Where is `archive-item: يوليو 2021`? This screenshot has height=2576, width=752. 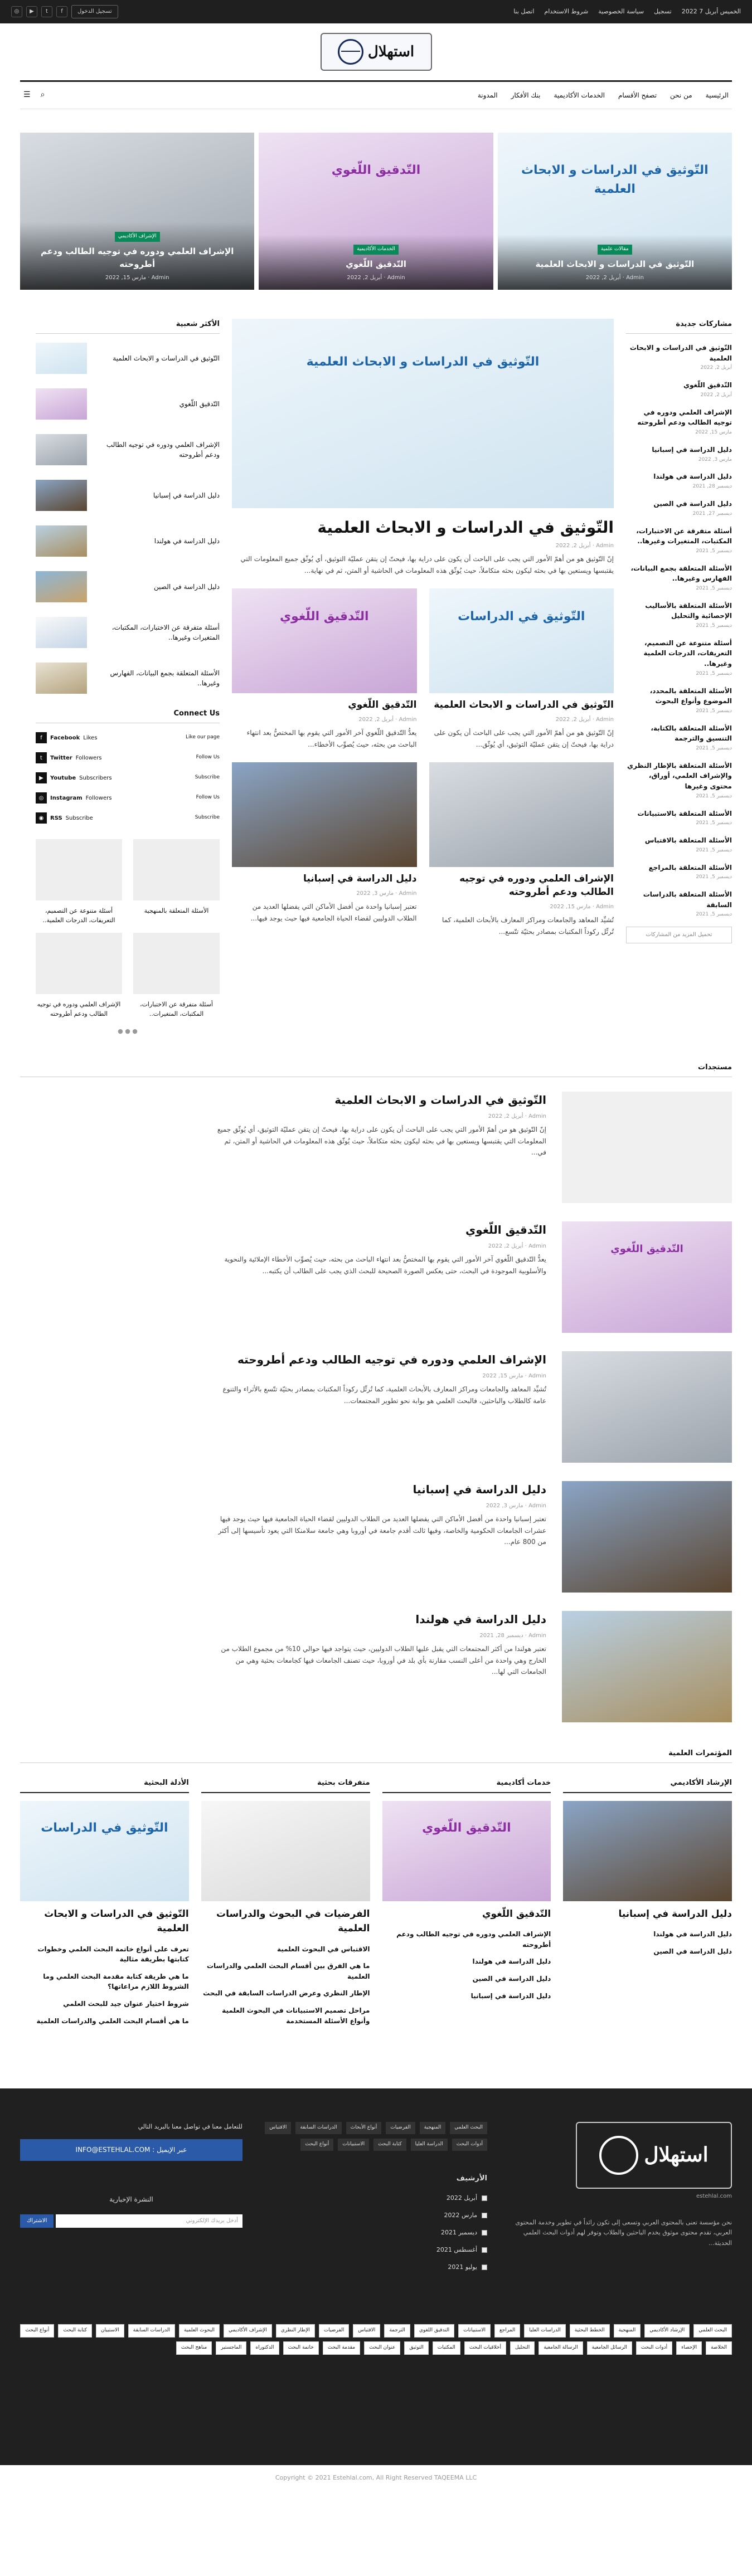 archive-item: يوليو 2021 is located at coordinates (376, 2267).